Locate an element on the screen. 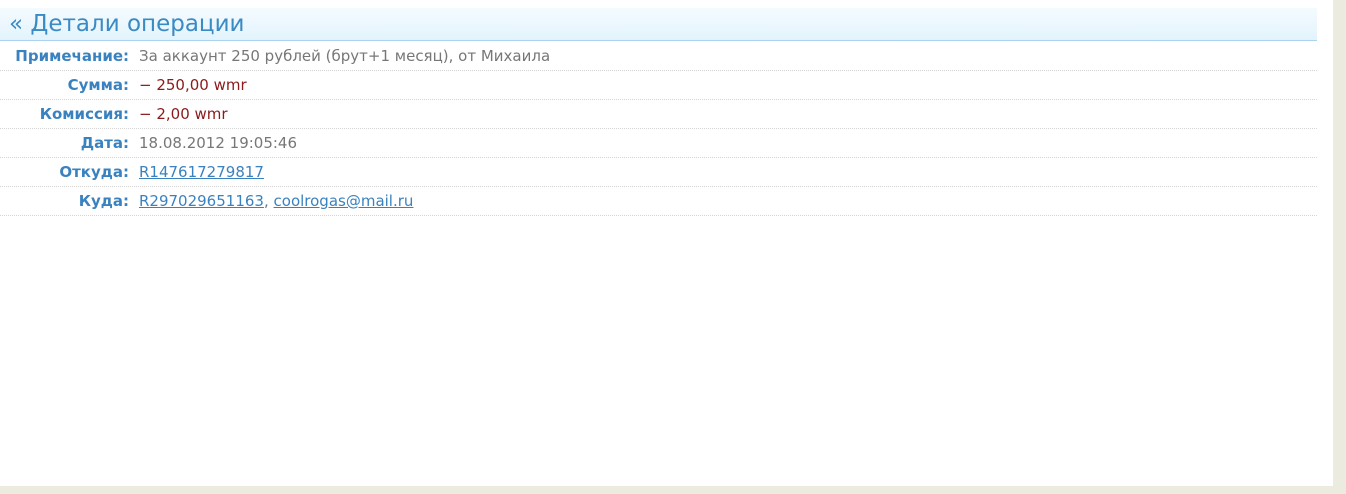 This screenshot has height=494, width=1346. from-value: R147617279817 is located at coordinates (201, 172).